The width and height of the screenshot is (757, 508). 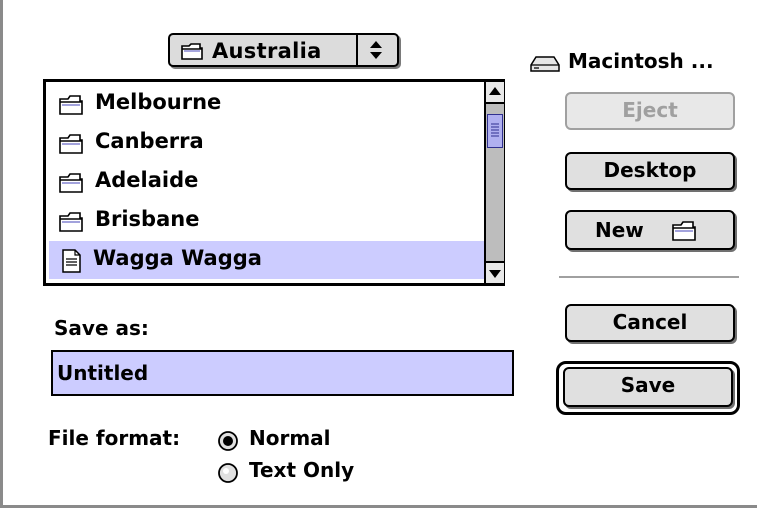 I want to click on list-item-label: Adelaide, so click(x=147, y=180).